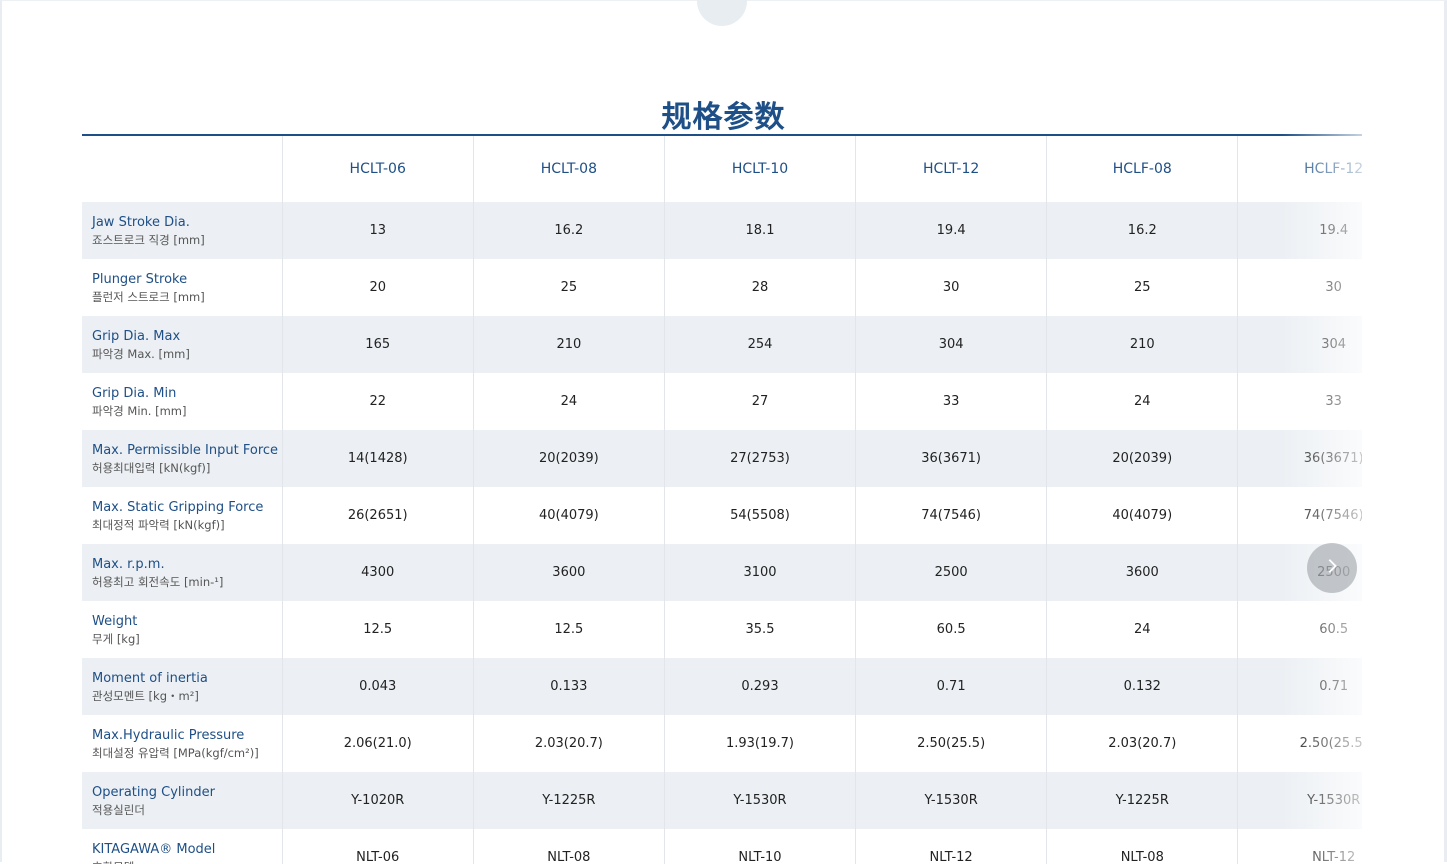 The image size is (1447, 864). What do you see at coordinates (1300, 515) in the screenshot?
I see `table-cell: 74(7546)` at bounding box center [1300, 515].